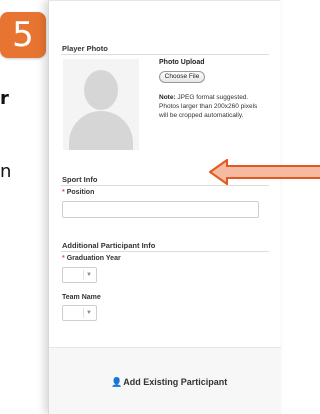 This screenshot has width=320, height=414. I want to click on add-existing-participant-button: 👤Add Existing Participant, so click(169, 382).